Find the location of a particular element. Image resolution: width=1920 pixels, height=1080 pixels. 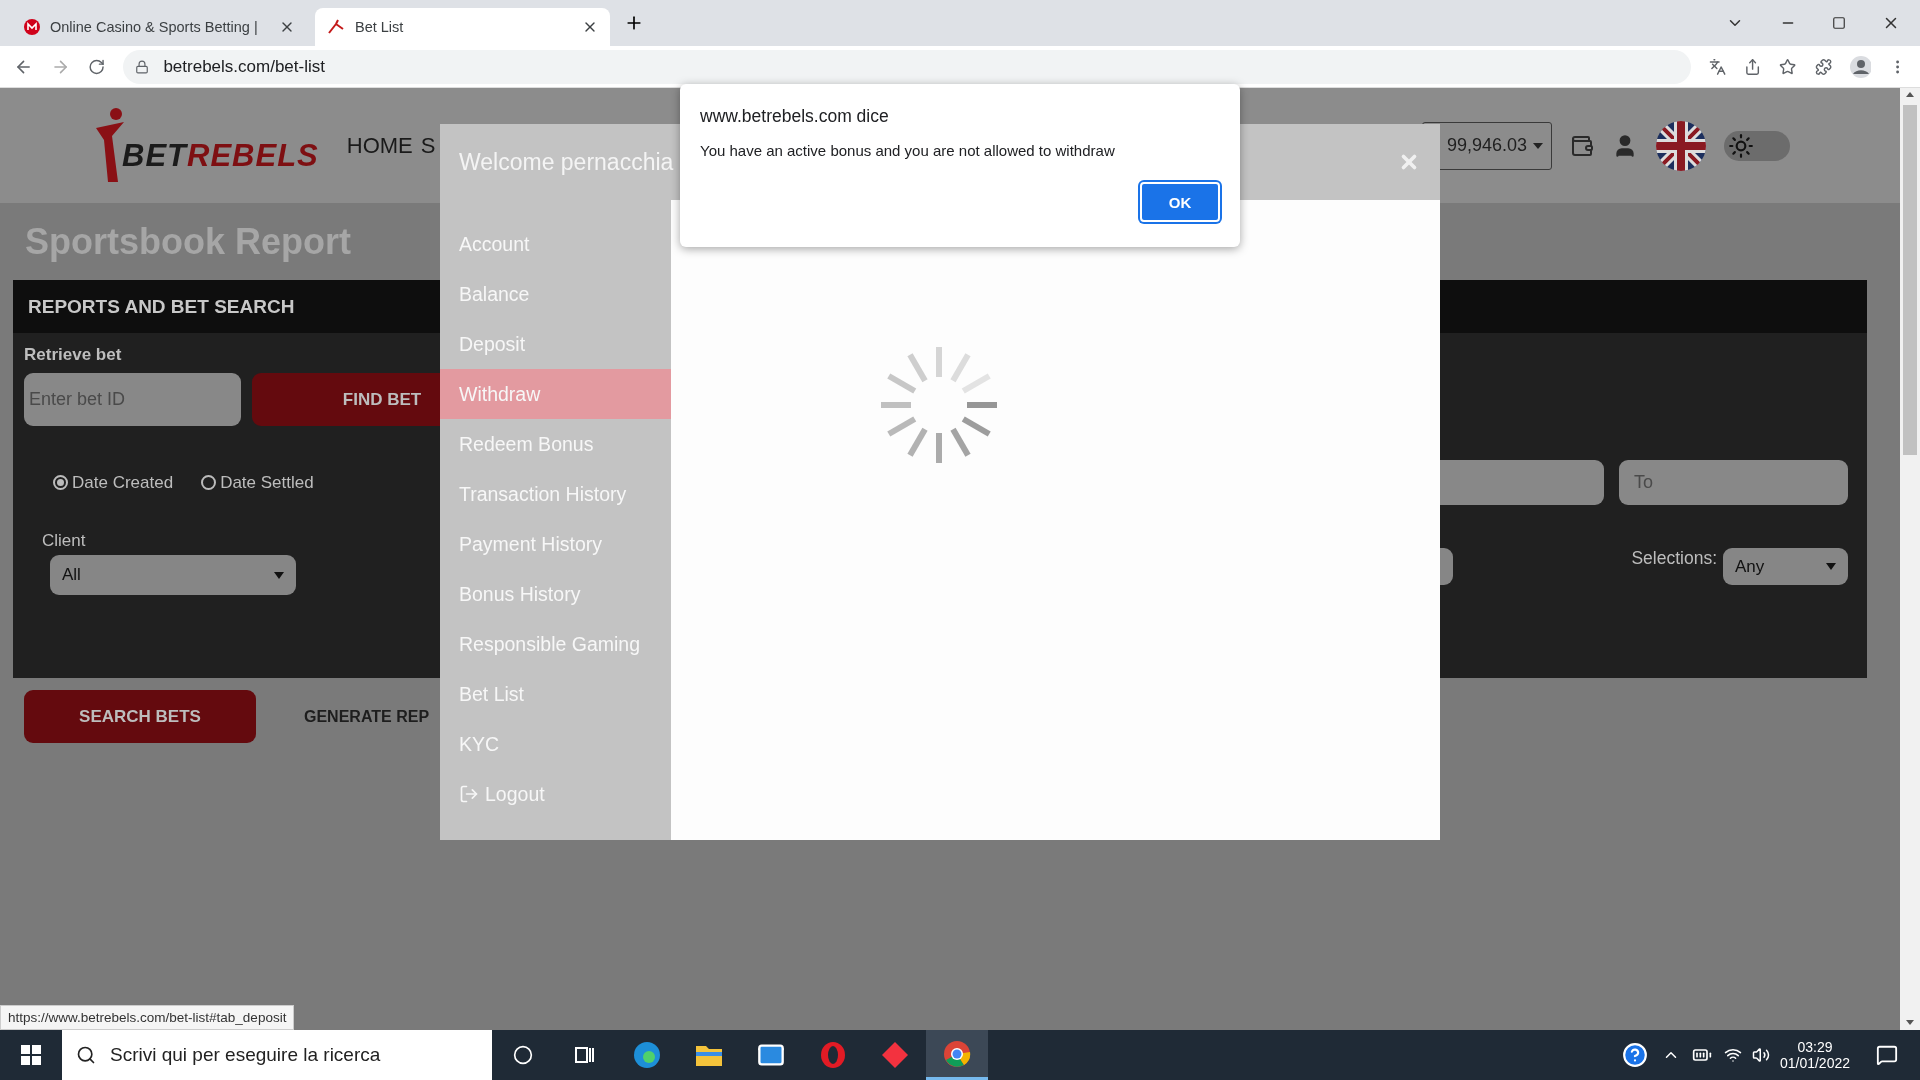

volume-icon is located at coordinates (1760, 1055).